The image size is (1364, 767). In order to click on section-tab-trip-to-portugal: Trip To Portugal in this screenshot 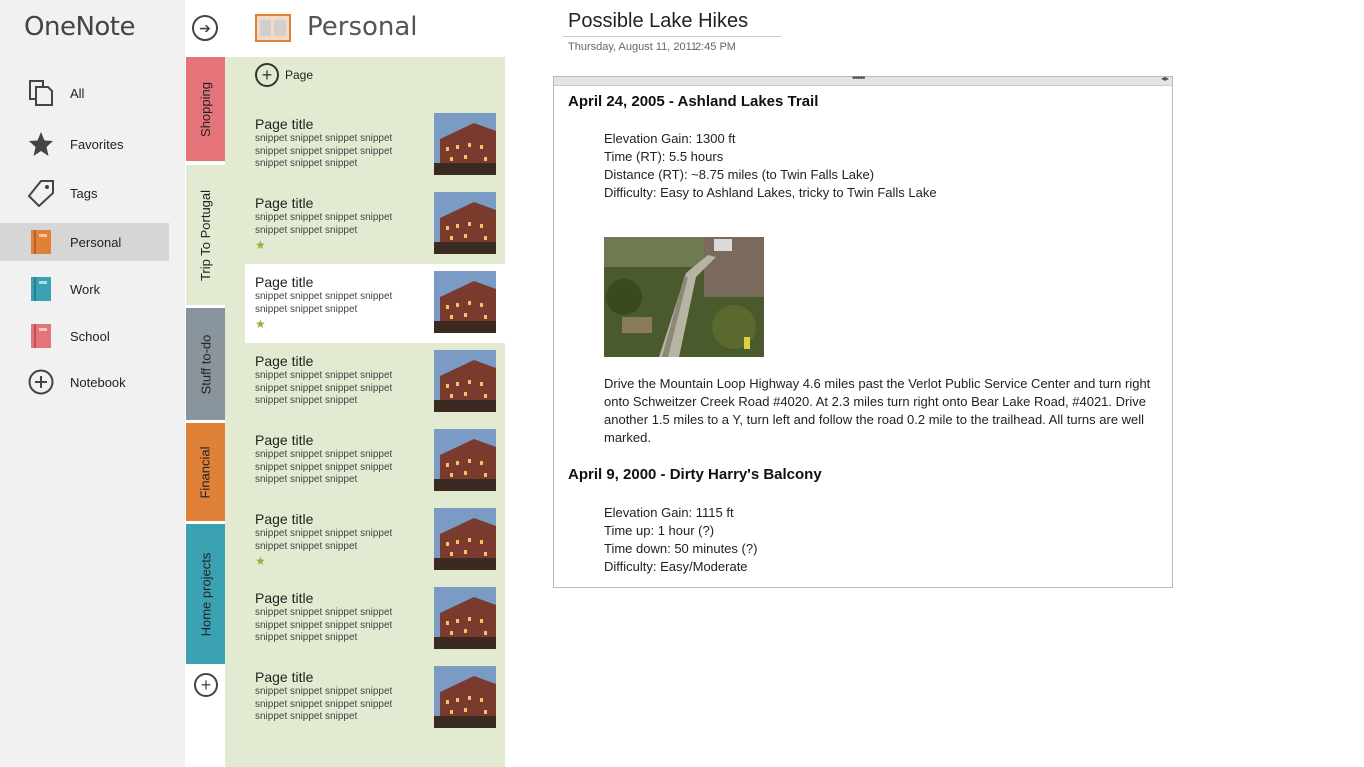, I will do `click(205, 235)`.